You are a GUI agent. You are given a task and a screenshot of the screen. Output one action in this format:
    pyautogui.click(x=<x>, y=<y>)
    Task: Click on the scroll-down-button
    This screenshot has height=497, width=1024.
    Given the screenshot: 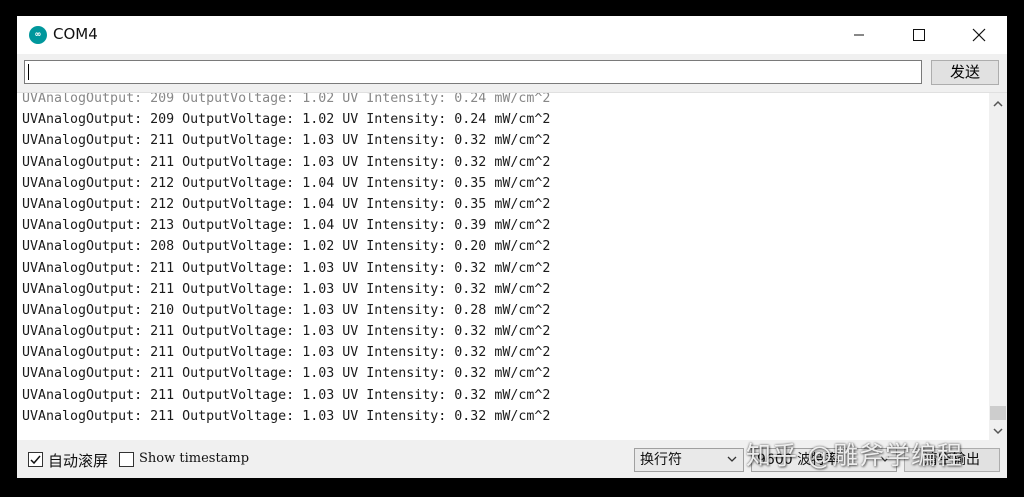 What is the action you would take?
    pyautogui.click(x=998, y=431)
    